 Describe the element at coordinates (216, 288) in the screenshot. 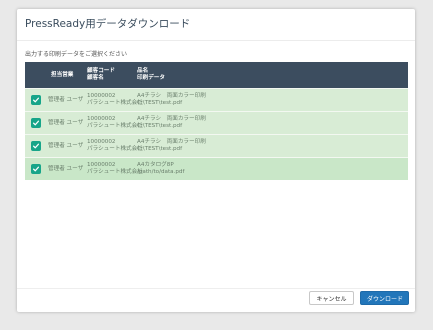

I see `footer-divider` at that location.